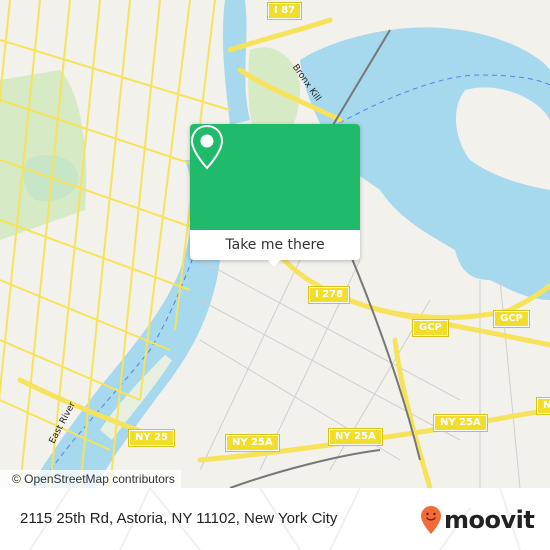 This screenshot has height=550, width=550. Describe the element at coordinates (274, 262) in the screenshot. I see `popup-pointer` at that location.